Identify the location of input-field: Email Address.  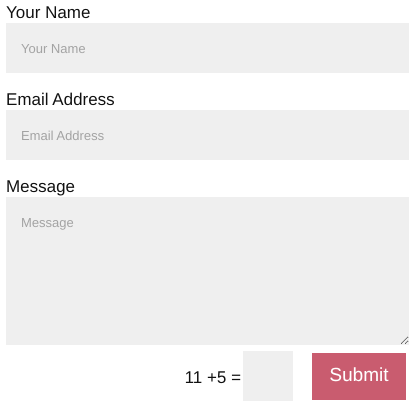
(207, 135).